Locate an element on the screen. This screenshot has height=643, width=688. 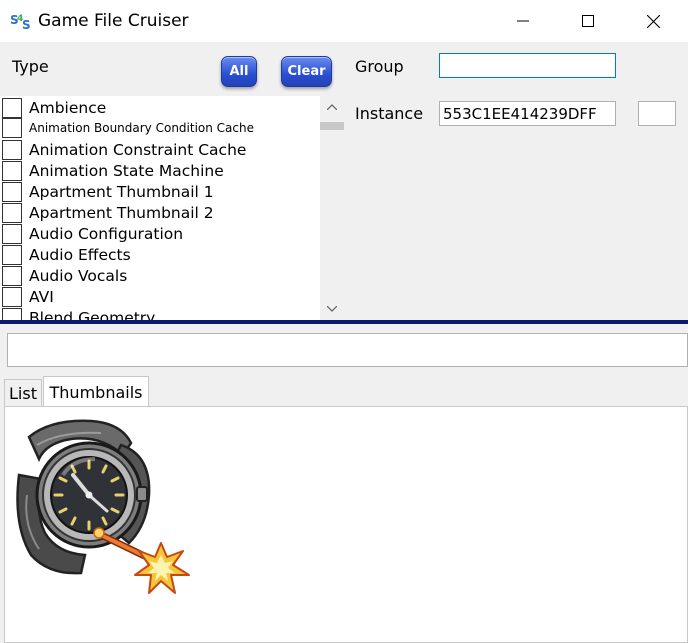
type-item-label: Audio Effects is located at coordinates (80, 254).